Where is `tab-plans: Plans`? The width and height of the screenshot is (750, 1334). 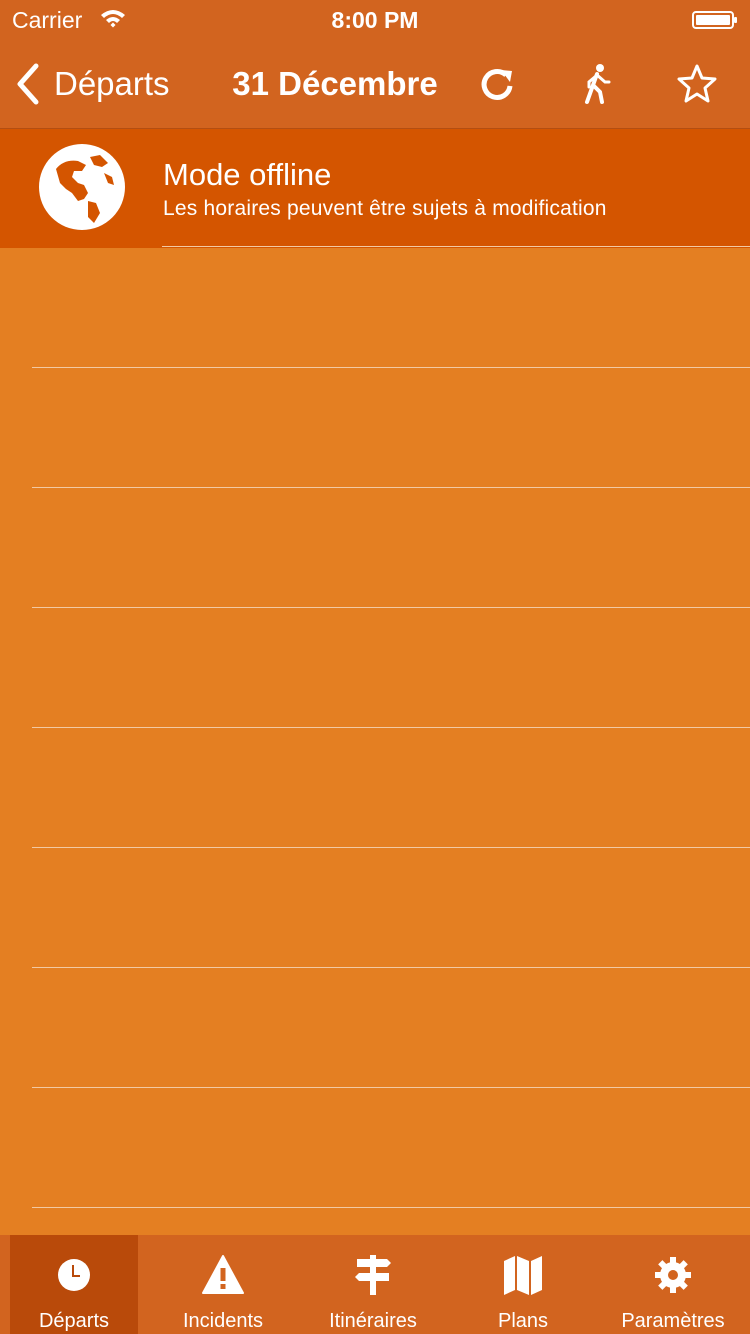 tab-plans: Plans is located at coordinates (523, 1284).